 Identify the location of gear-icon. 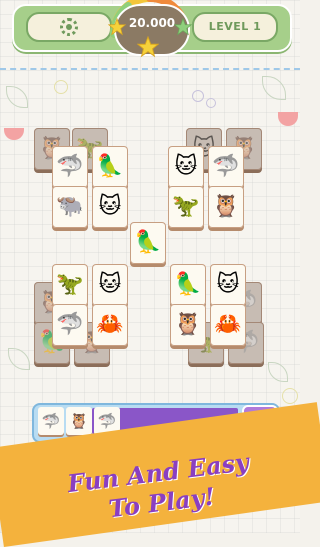
(69, 27).